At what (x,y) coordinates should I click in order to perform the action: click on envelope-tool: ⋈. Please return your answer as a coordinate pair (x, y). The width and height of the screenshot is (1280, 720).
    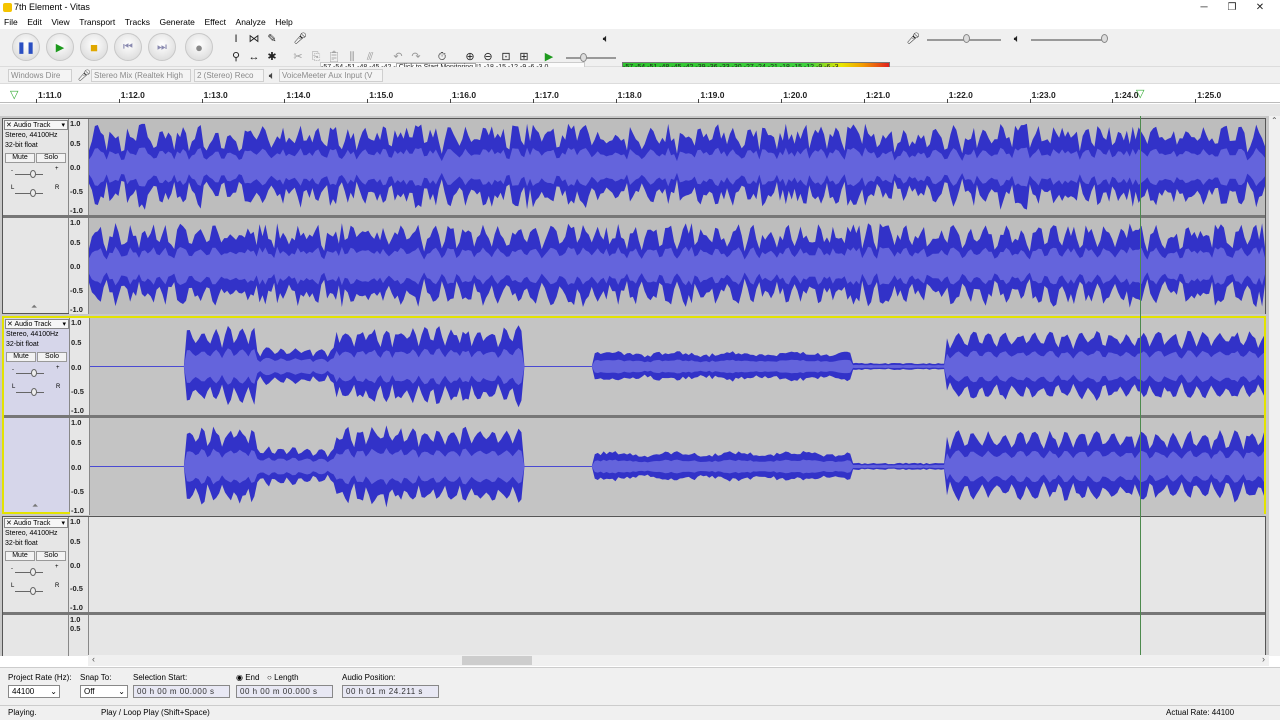
    Looking at the image, I should click on (254, 39).